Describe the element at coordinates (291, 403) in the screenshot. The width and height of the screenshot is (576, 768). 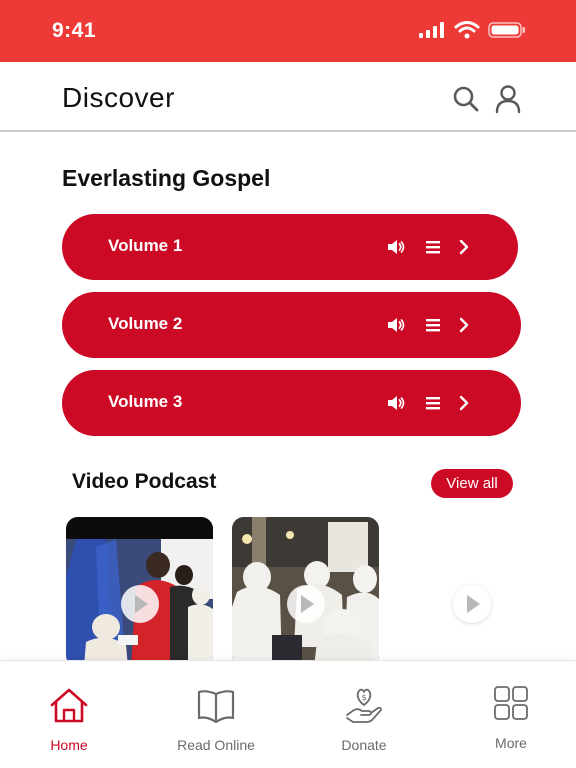
I see `volume-3-row: Volume 3` at that location.